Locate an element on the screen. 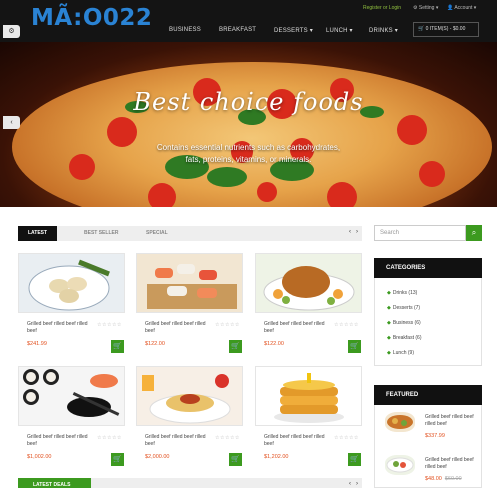 This screenshot has width=497, height=488. product-tabs: LATEST BEST SELLER SPECIAL ‹ › is located at coordinates (190, 233).